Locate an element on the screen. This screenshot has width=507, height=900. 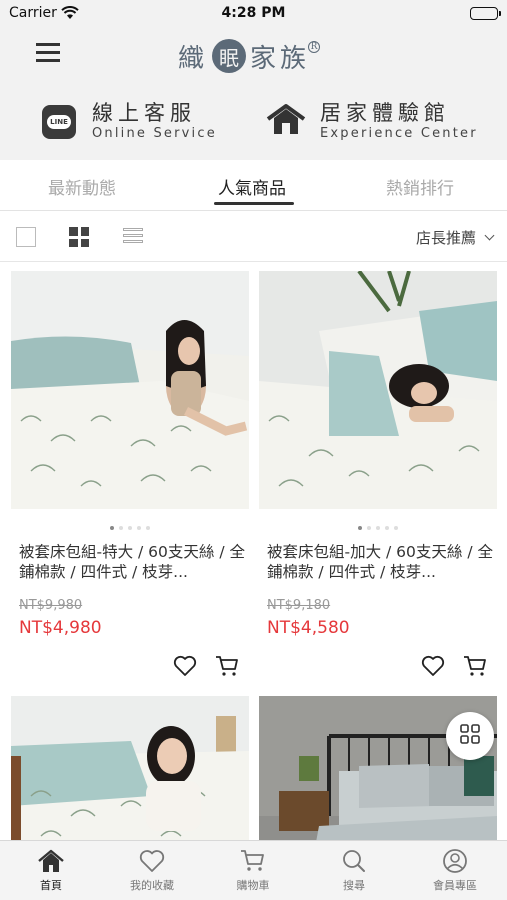
online-service-button: LINE 線上客服 Online Service is located at coordinates (129, 122).